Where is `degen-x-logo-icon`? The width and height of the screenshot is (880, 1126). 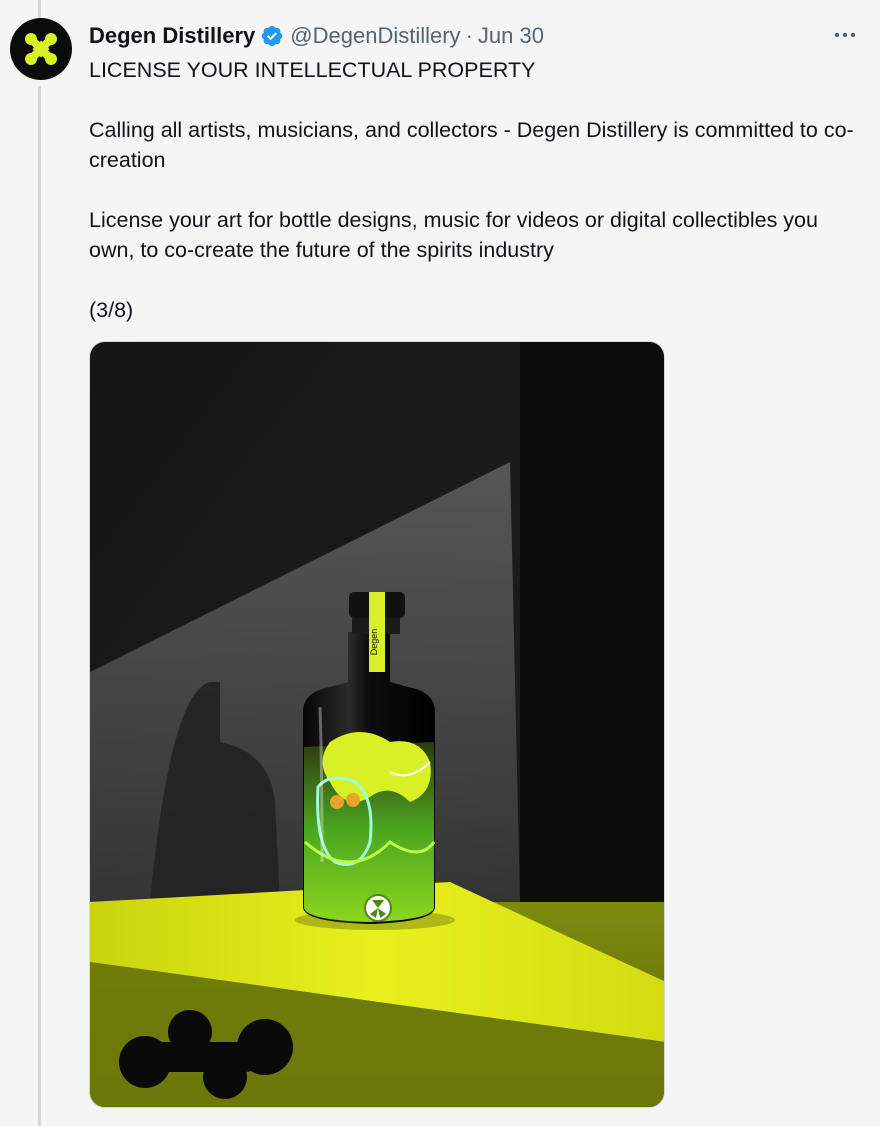
degen-x-logo-icon is located at coordinates (41, 49).